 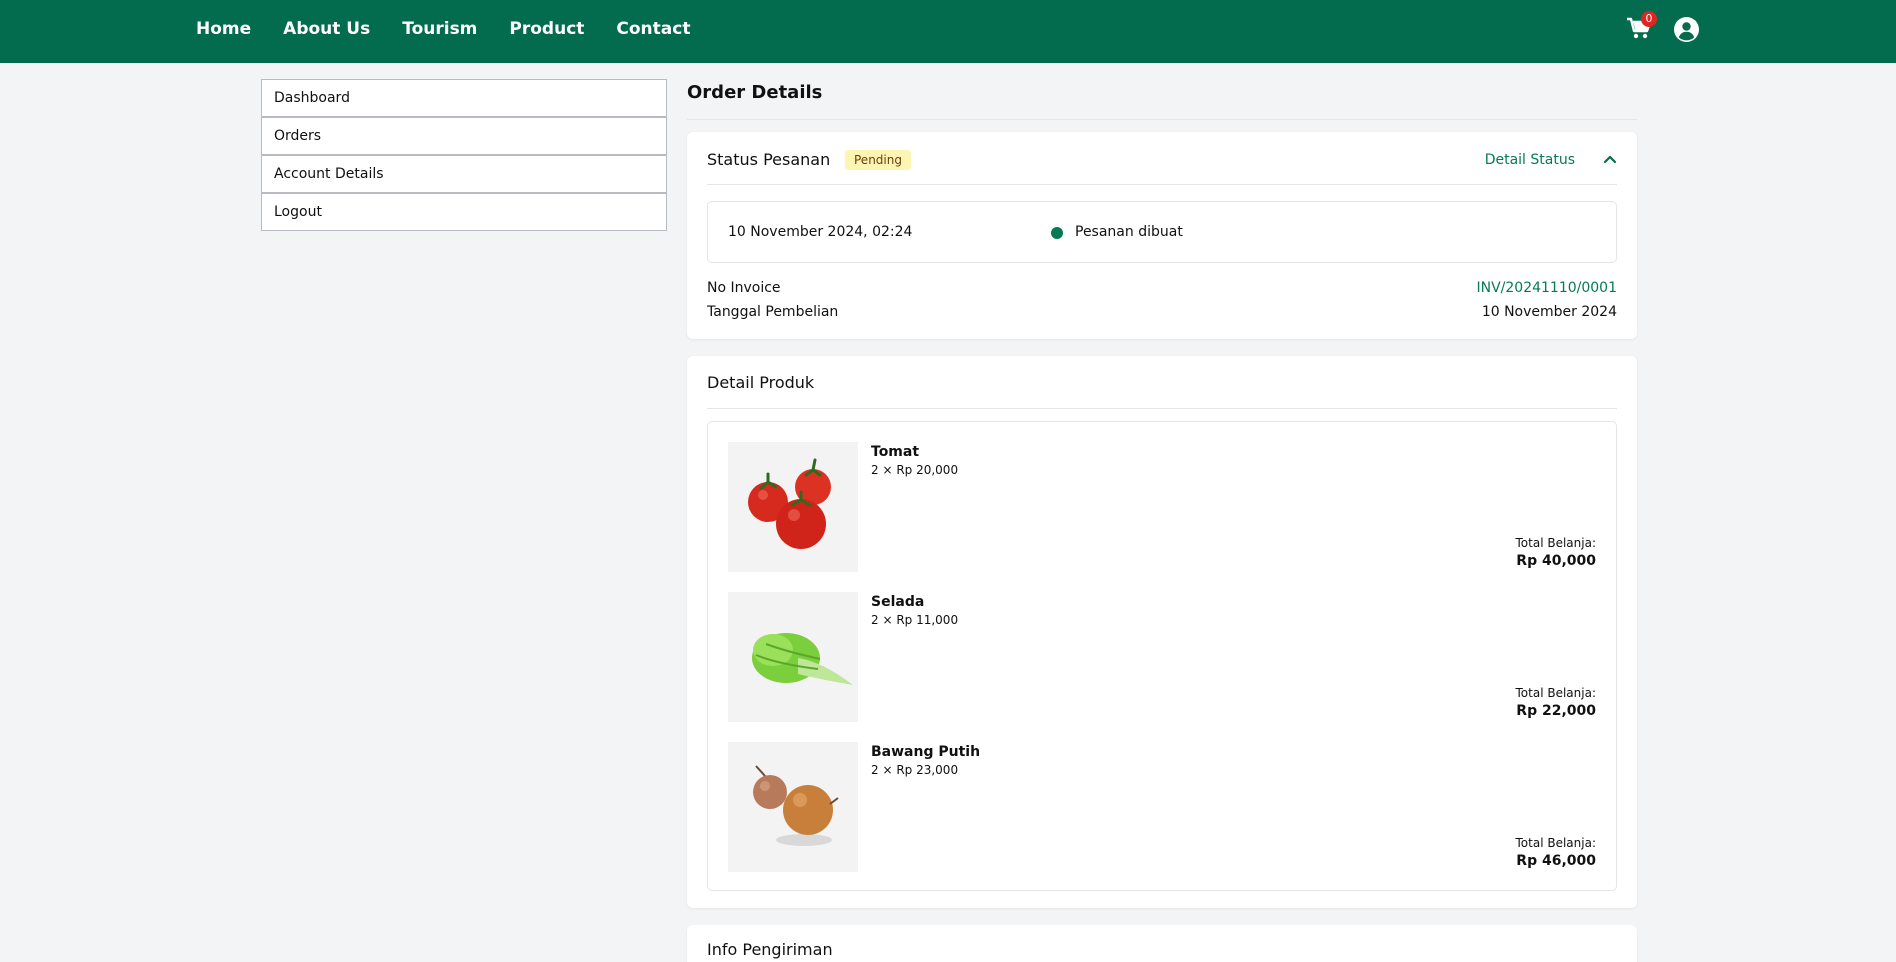 I want to click on product-image-bawang-putih, so click(x=793, y=807).